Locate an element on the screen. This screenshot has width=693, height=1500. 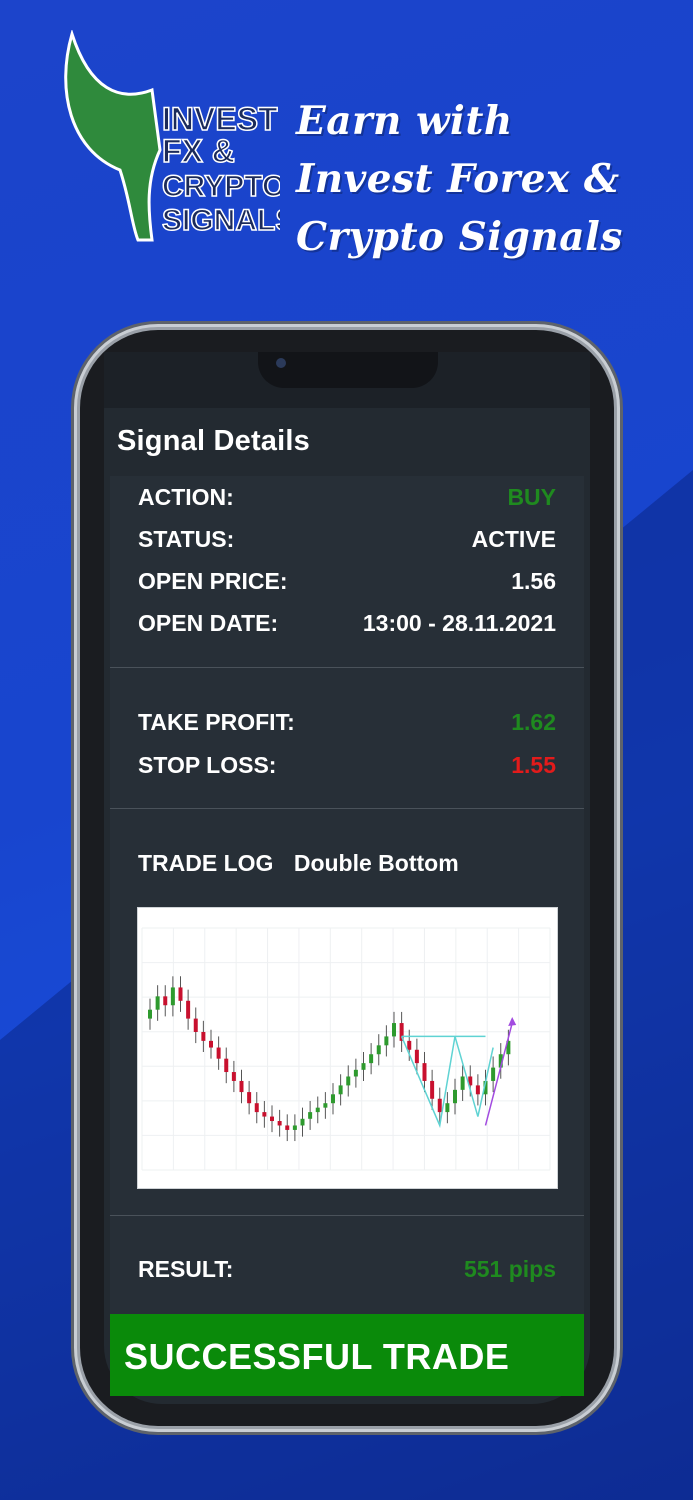
detail-row-take-profit: TAKE PROFIT: 1.62 is located at coordinates (347, 727).